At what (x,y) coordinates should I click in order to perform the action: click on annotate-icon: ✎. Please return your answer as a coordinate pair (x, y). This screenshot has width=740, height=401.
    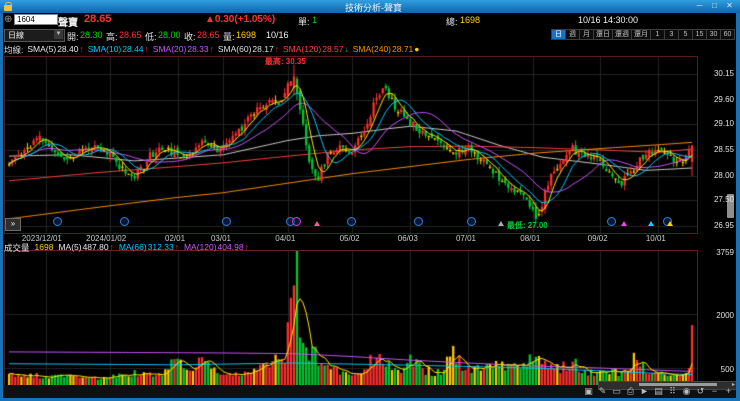
    Looking at the image, I should click on (602, 391).